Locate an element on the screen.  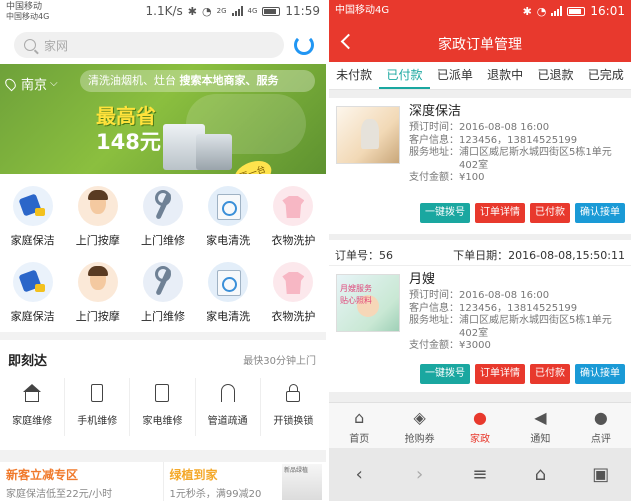
menu-icon: ≡ is located at coordinates (480, 474).